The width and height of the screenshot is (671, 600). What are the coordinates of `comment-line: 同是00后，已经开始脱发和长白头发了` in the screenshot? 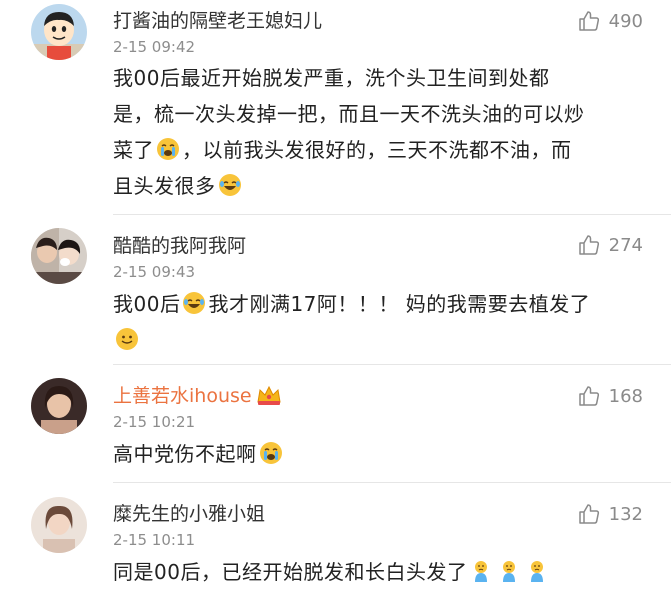 It's located at (373, 572).